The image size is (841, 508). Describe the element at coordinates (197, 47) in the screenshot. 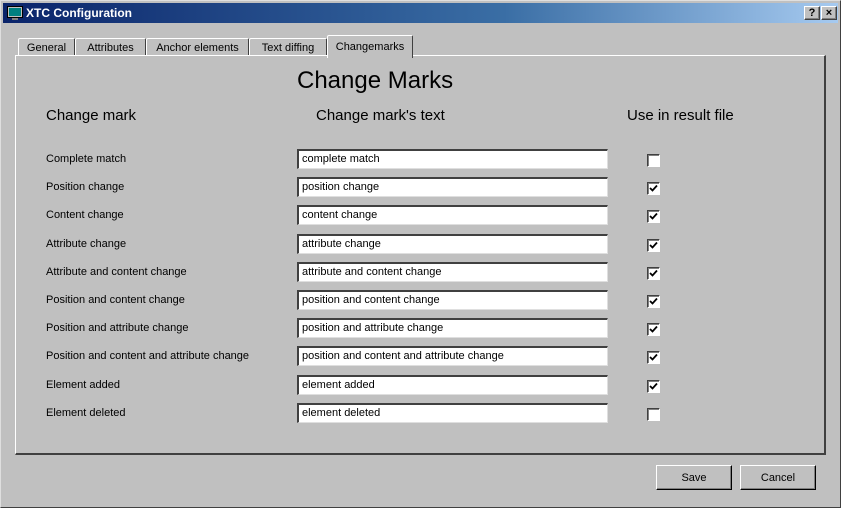

I see `tab-anchor-elements: Anchor elements` at that location.